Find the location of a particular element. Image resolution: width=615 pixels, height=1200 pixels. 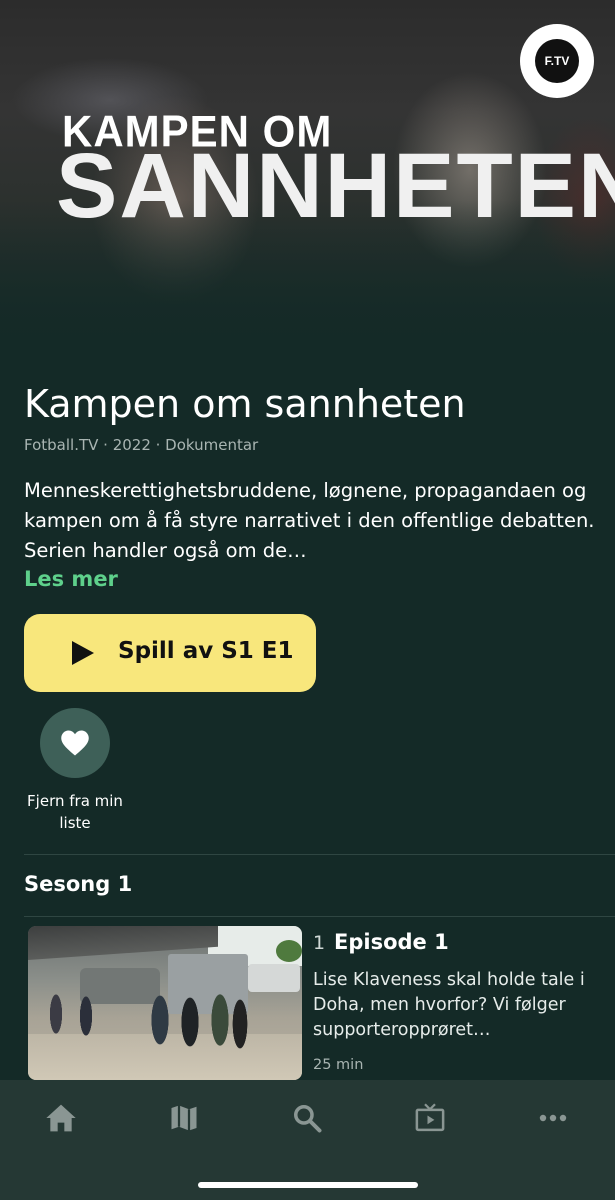

search-icon is located at coordinates (308, 1119).